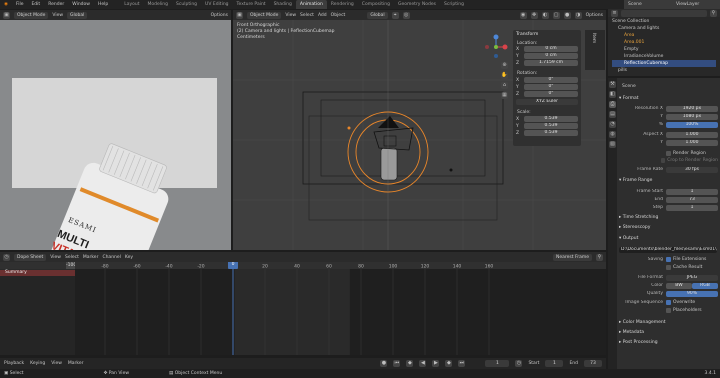  What do you see at coordinates (551, 126) in the screenshot?
I see `scale-y-field: 0.539` at bounding box center [551, 126].